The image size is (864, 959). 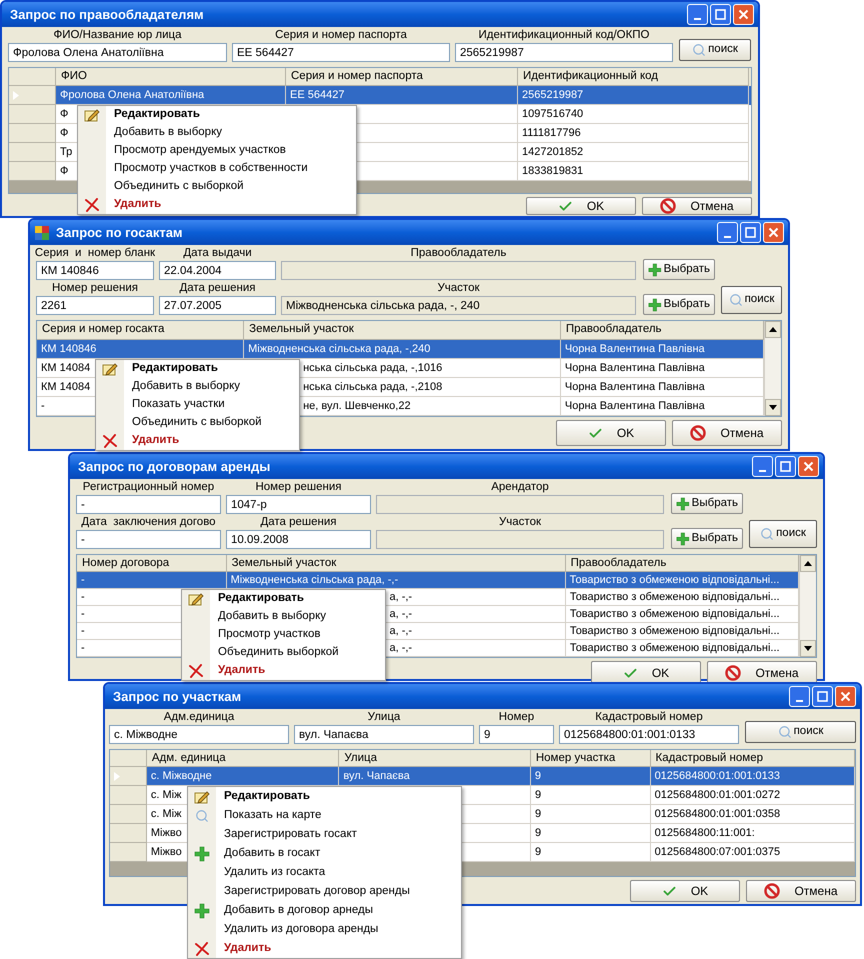 What do you see at coordinates (324, 872) in the screenshot?
I see `menu-item: Удалить из госакта` at bounding box center [324, 872].